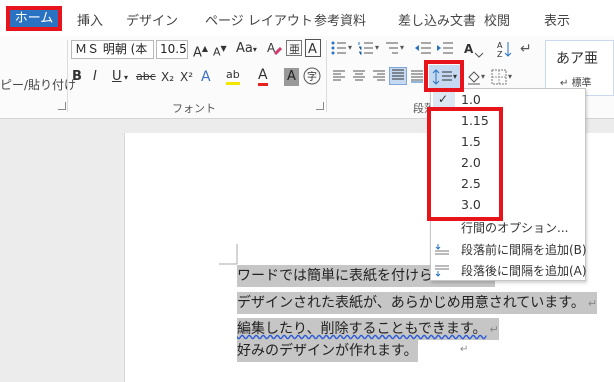 The height and width of the screenshot is (382, 614). I want to click on bold-button: B, so click(77, 77).